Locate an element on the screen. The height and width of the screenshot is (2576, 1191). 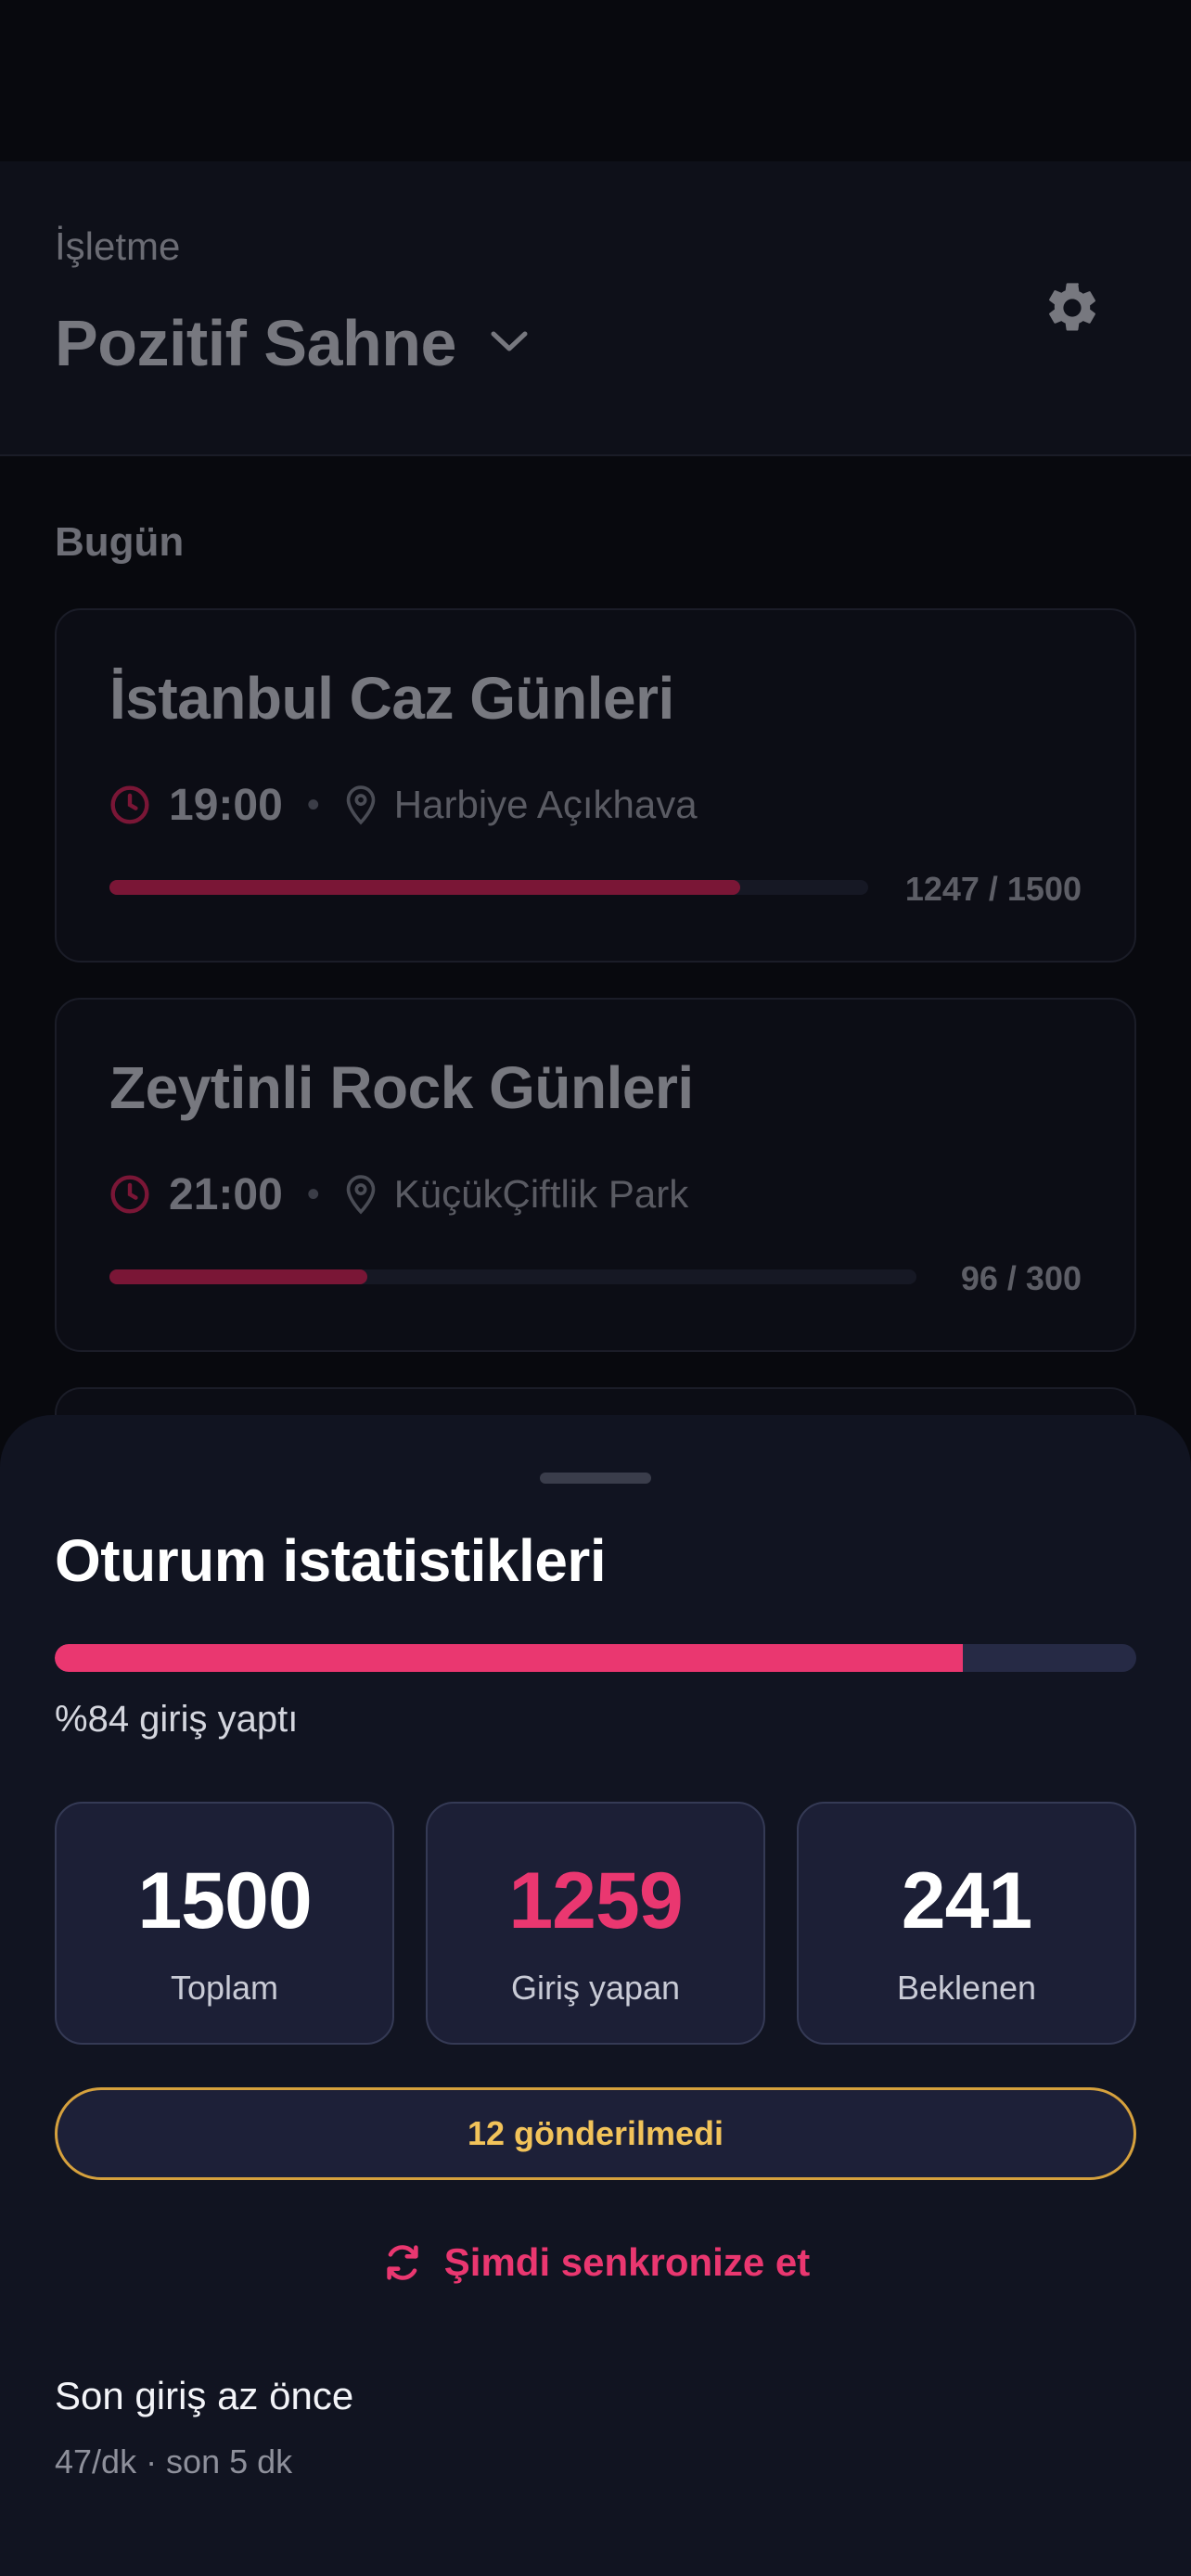
stat-checked-in: 1259 Giriş yapan is located at coordinates (595, 1924).